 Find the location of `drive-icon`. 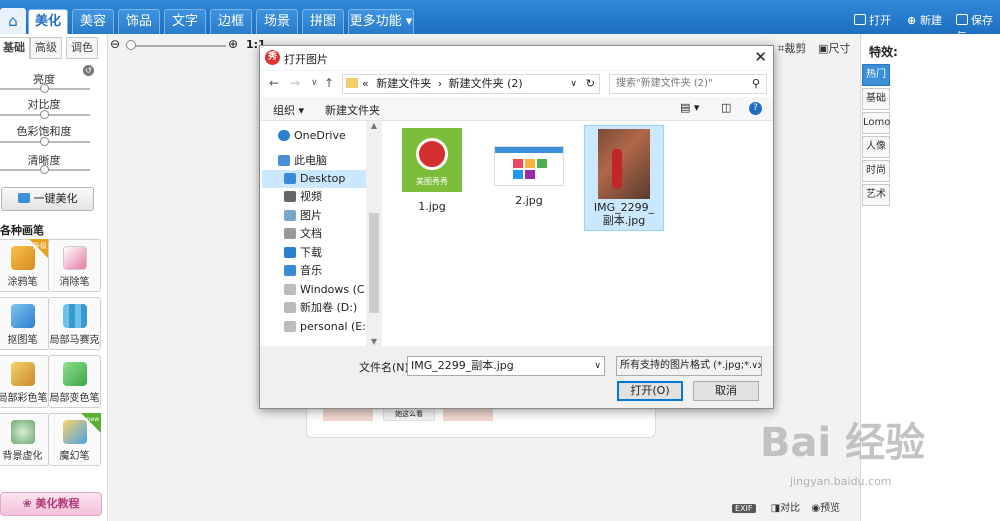

drive-icon is located at coordinates (290, 326).